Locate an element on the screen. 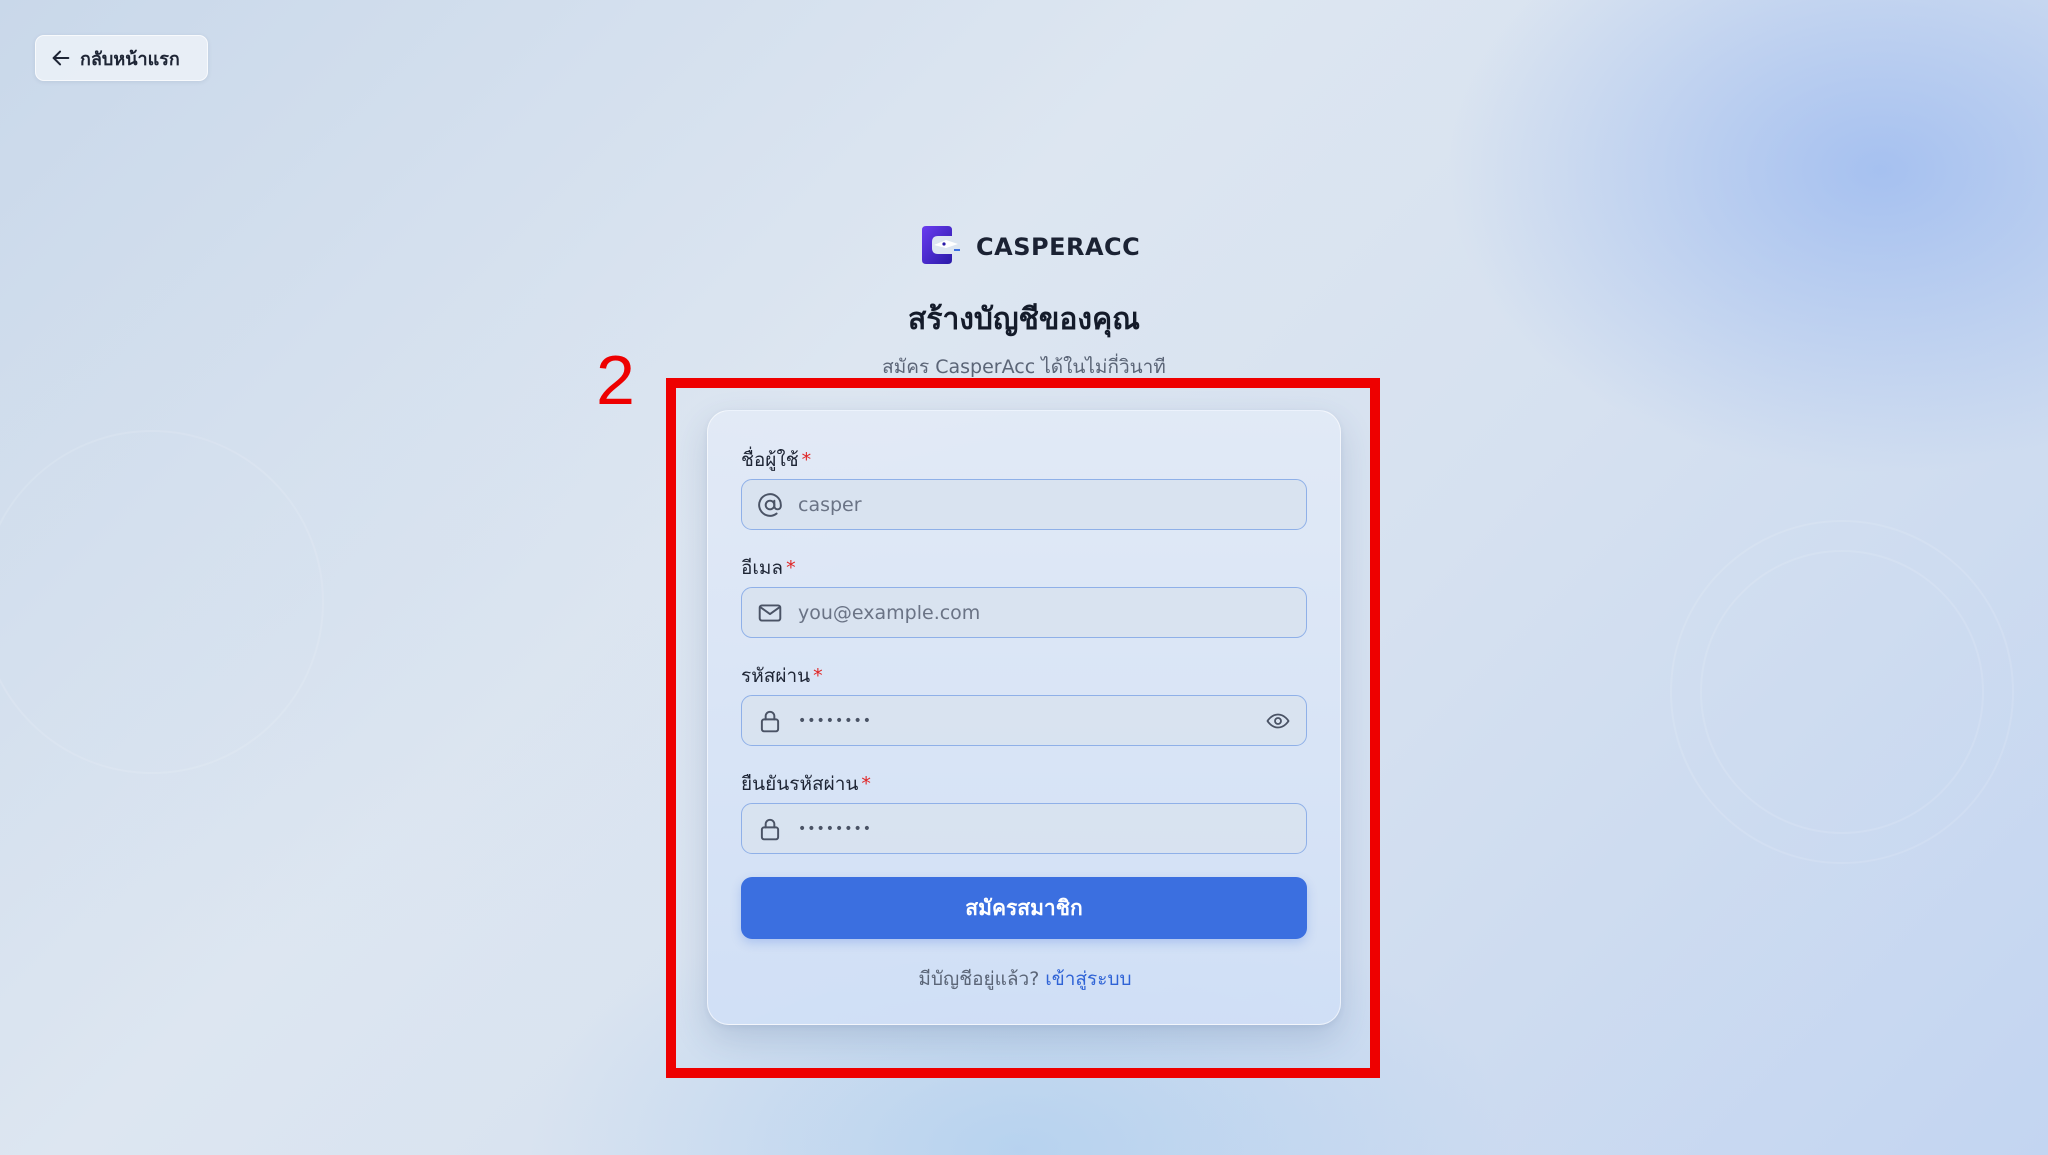 The image size is (2048, 1155). brand: CASPERACC is located at coordinates (1029, 247).